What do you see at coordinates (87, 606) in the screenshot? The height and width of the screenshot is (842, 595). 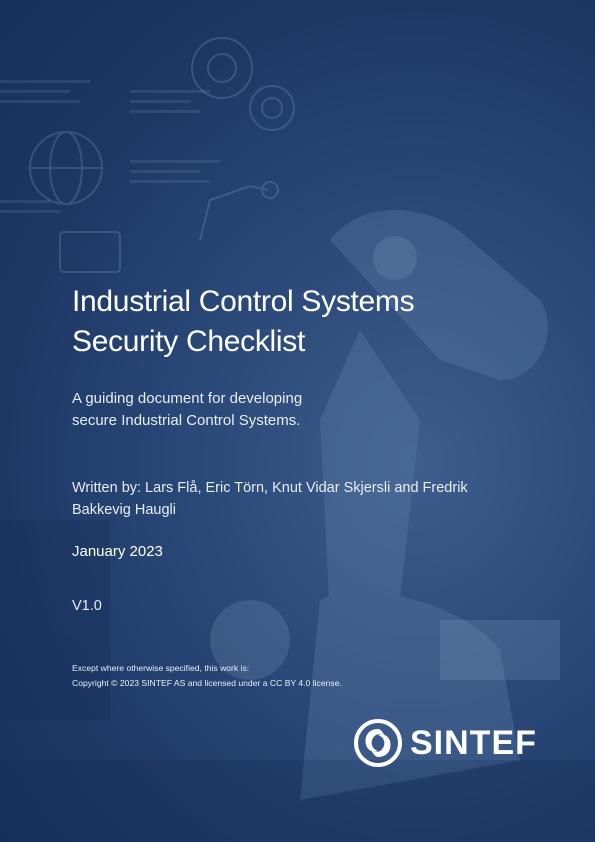 I see `document-version: V1.0` at bounding box center [87, 606].